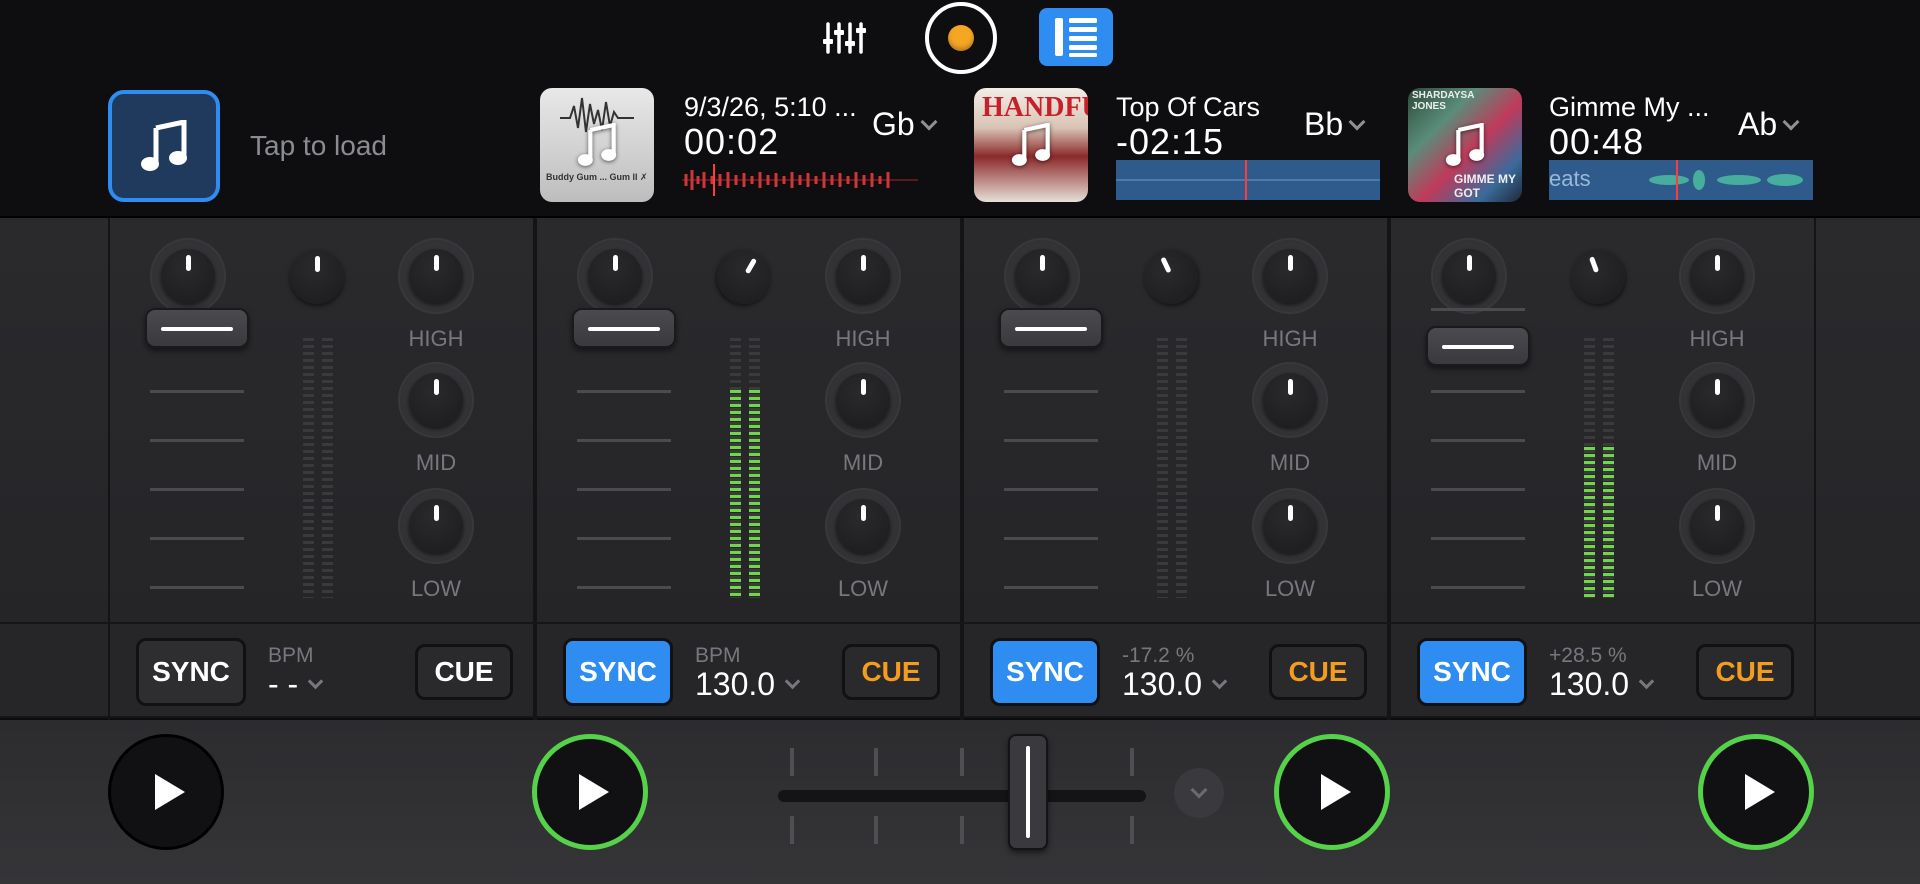 The height and width of the screenshot is (884, 1920). I want to click on deck4-album-art: SHARDAYSA JONES GIMME MY GOT, so click(1465, 145).